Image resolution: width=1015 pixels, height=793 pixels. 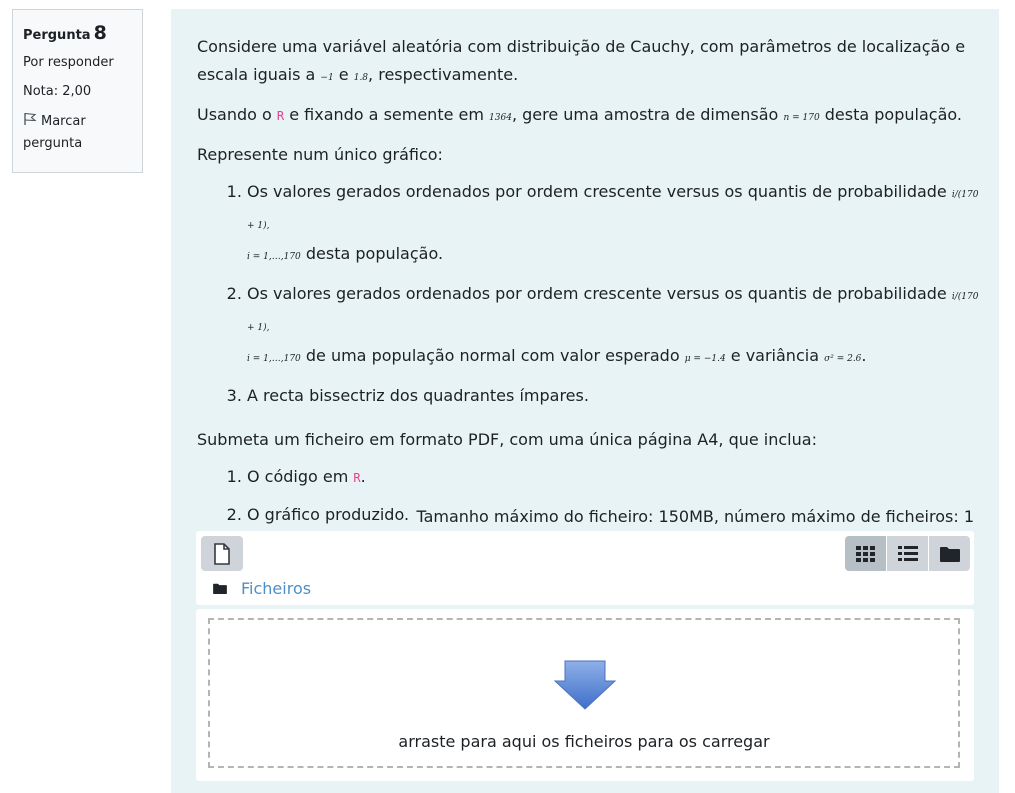 I want to click on upload-arrow-icon, so click(x=585, y=685).